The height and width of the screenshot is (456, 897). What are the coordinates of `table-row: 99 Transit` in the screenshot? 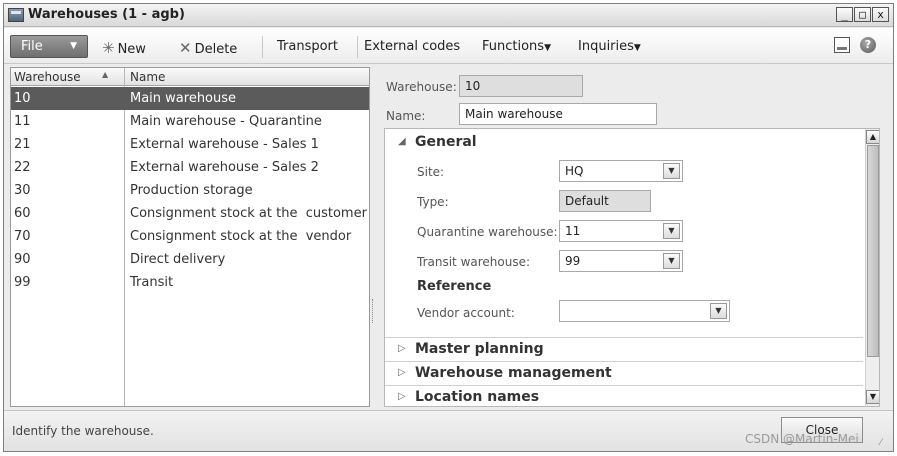 It's located at (190, 282).